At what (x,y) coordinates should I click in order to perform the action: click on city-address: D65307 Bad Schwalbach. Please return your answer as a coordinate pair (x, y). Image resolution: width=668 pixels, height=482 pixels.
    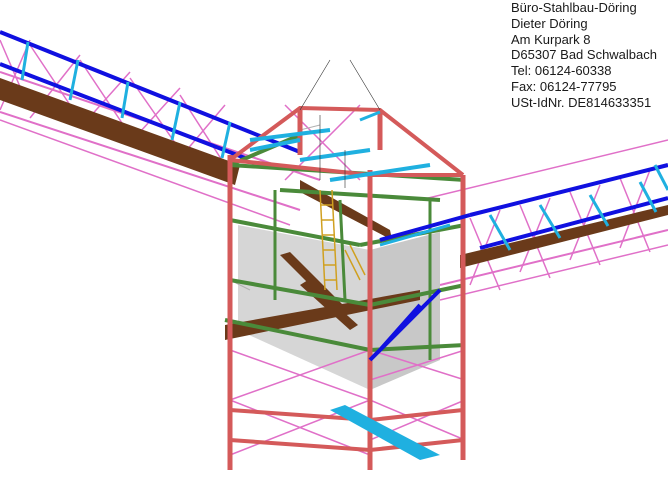
    Looking at the image, I should click on (584, 55).